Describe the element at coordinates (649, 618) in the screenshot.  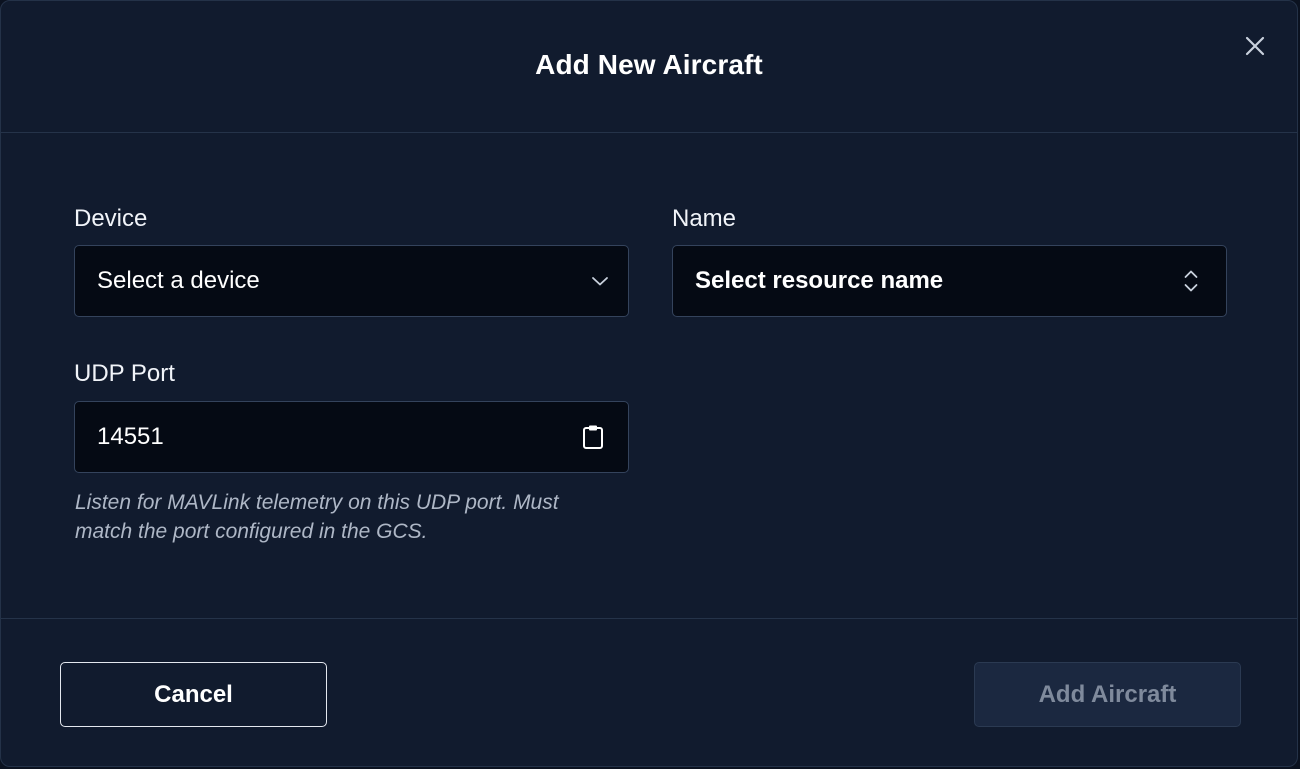
I see `footer-divider` at that location.